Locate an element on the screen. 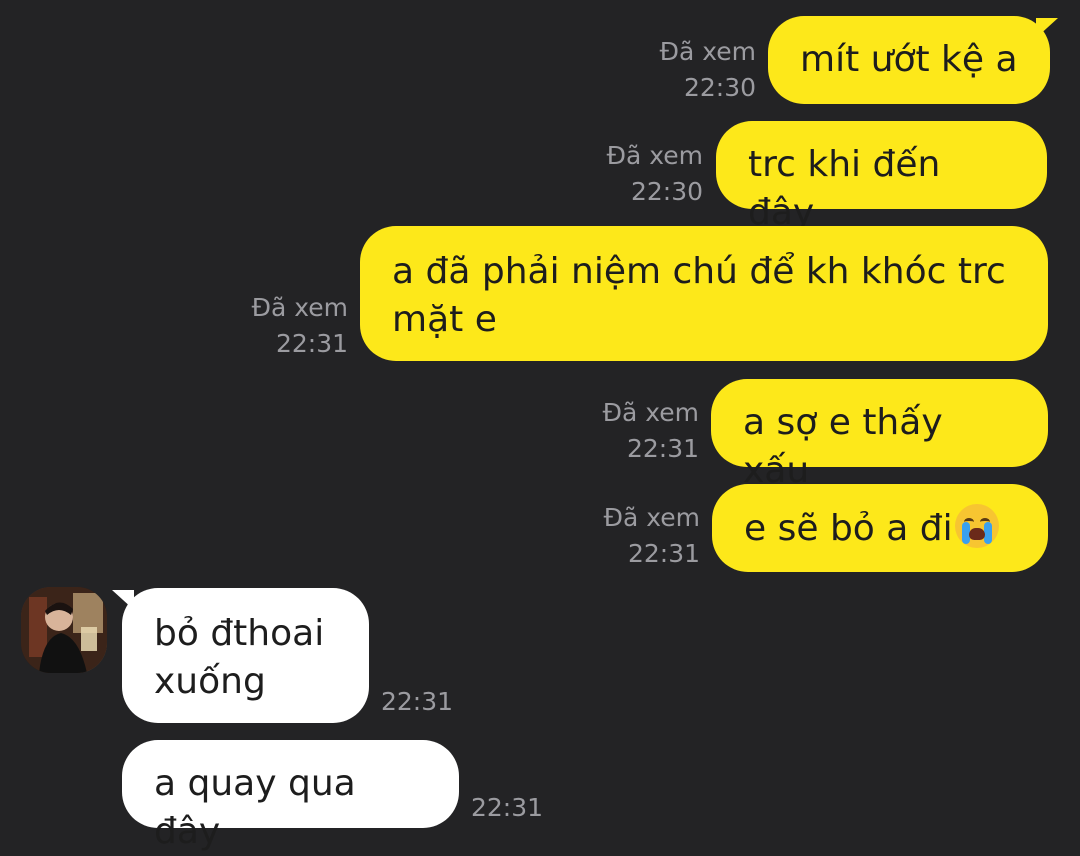 The width and height of the screenshot is (1080, 856). loudly-crying-face-emoji is located at coordinates (976, 526).